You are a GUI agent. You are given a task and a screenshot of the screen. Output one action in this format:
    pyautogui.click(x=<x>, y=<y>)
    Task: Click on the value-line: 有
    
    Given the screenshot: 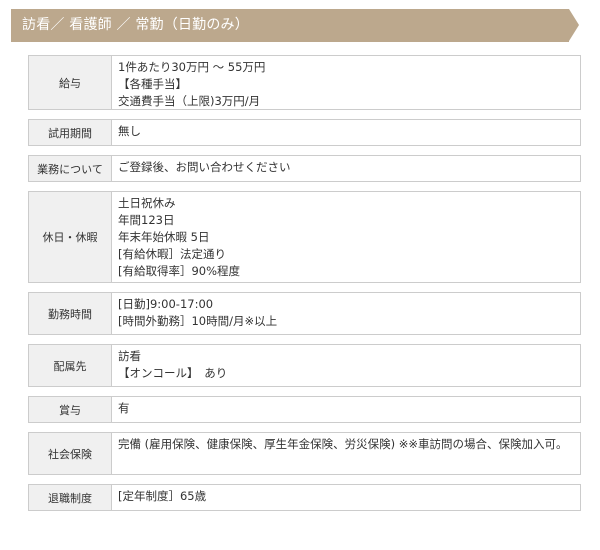 What is the action you would take?
    pyautogui.click(x=124, y=408)
    